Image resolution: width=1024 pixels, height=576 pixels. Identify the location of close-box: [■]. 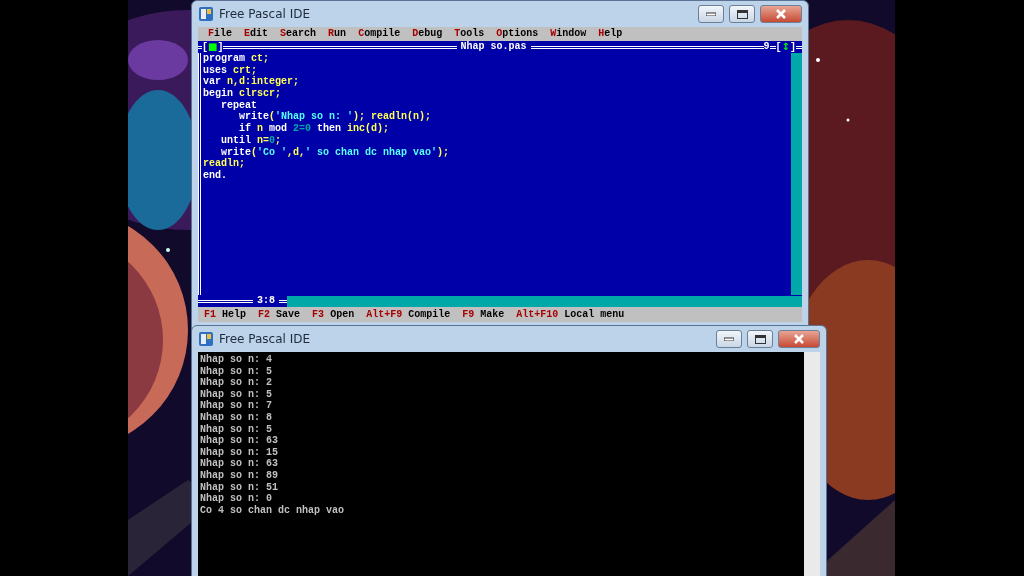
(213, 47).